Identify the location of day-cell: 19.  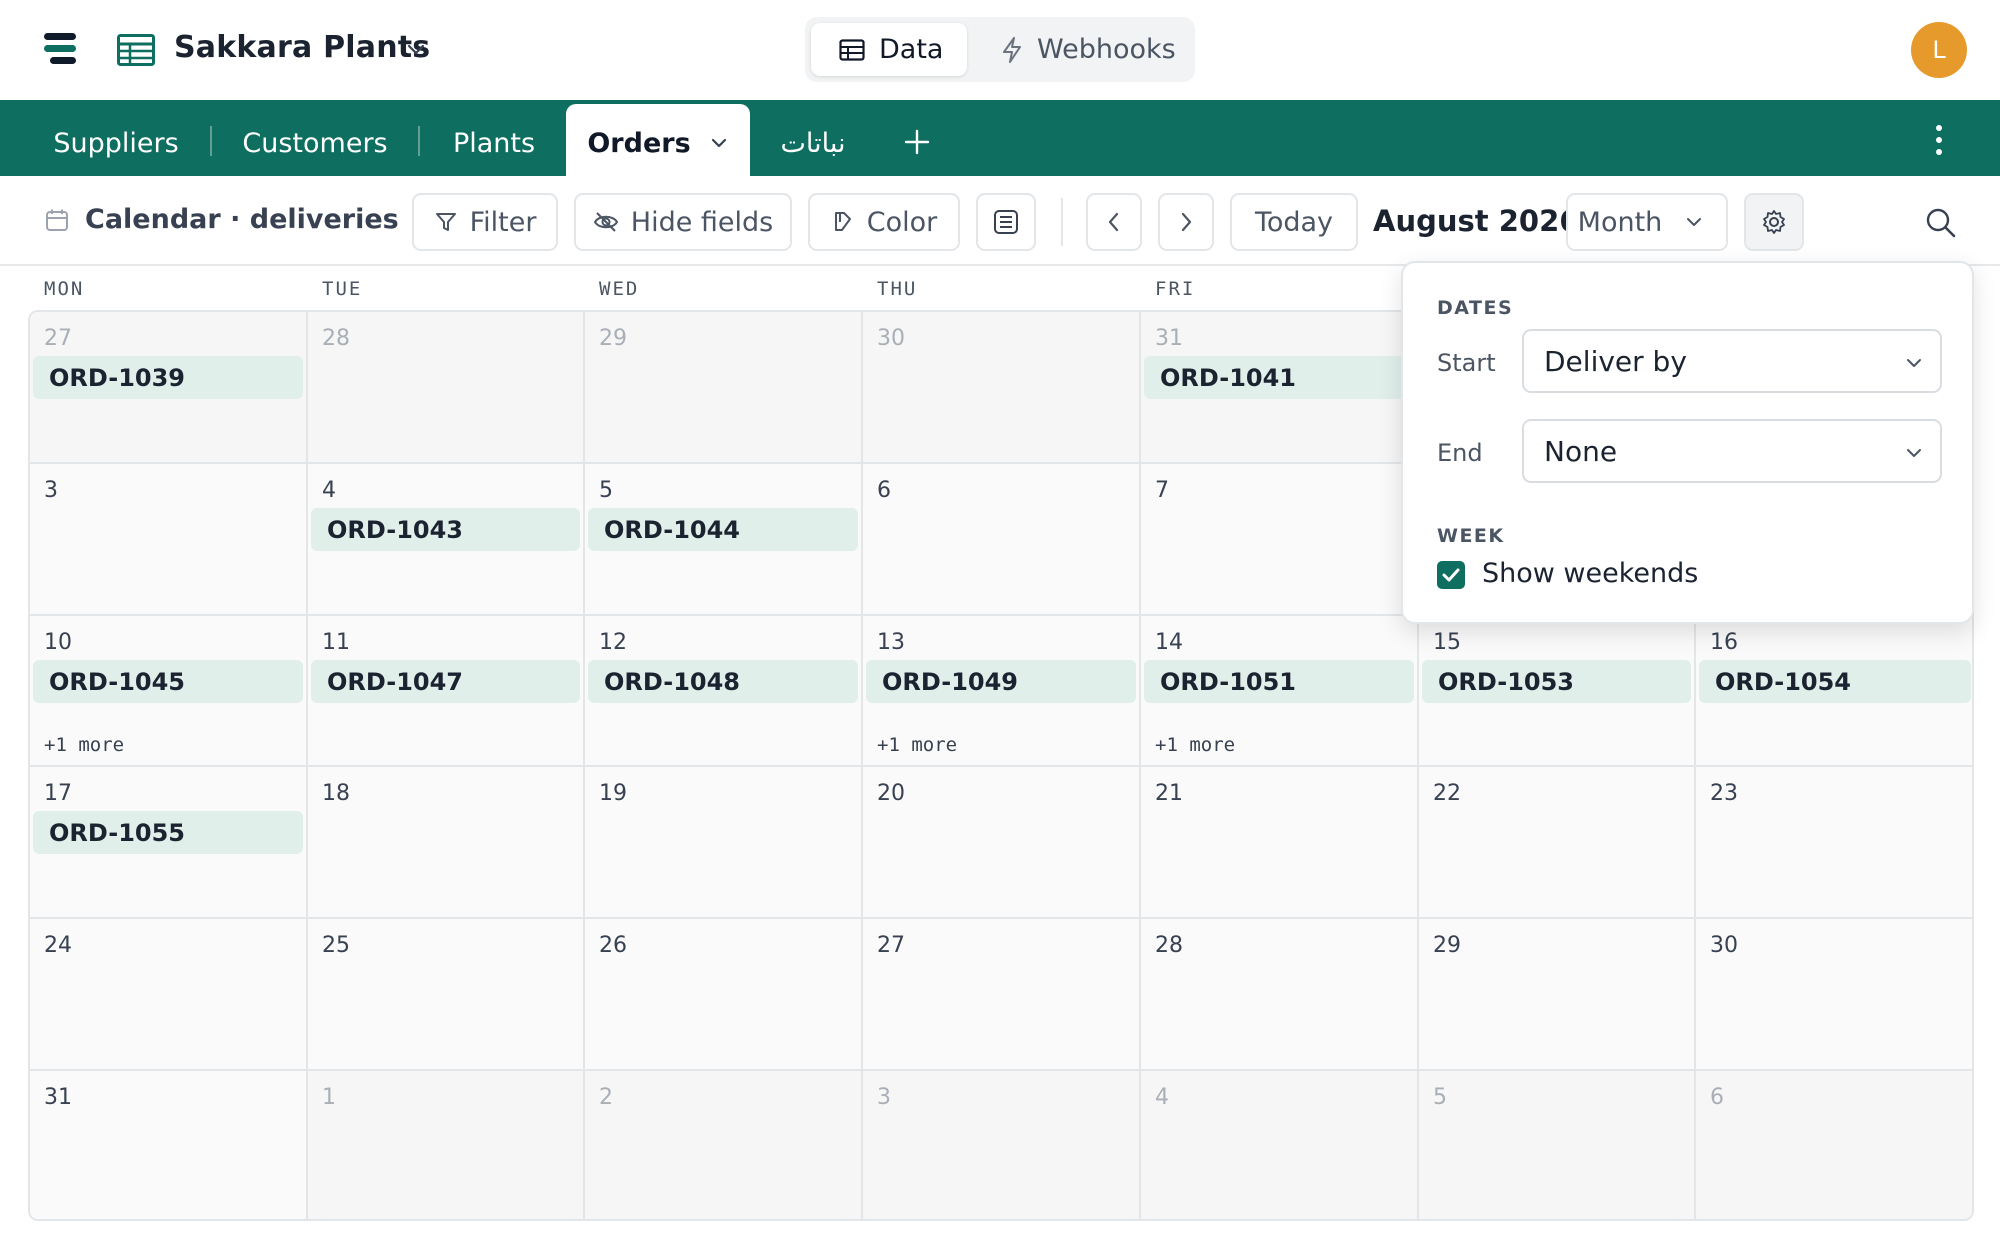
(724, 843).